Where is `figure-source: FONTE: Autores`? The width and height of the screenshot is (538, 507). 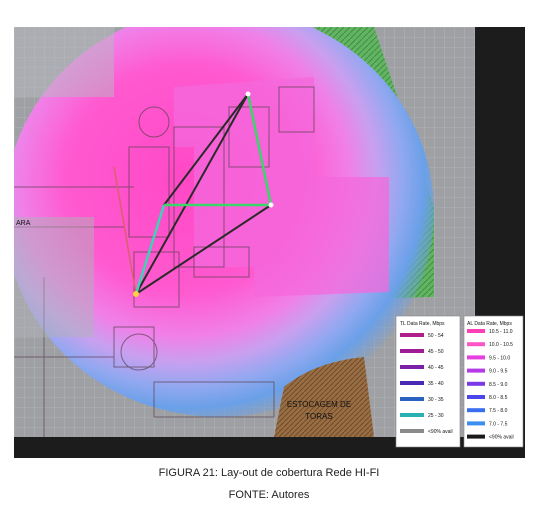 figure-source: FONTE: Autores is located at coordinates (269, 495).